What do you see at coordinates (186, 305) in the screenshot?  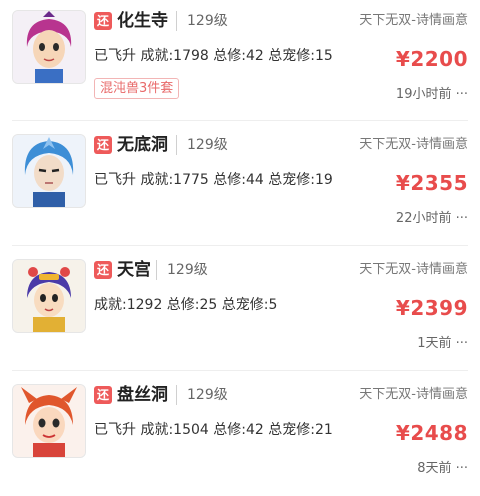 I see `character-stats: 成就:1292 总修:25 总宠修:5` at bounding box center [186, 305].